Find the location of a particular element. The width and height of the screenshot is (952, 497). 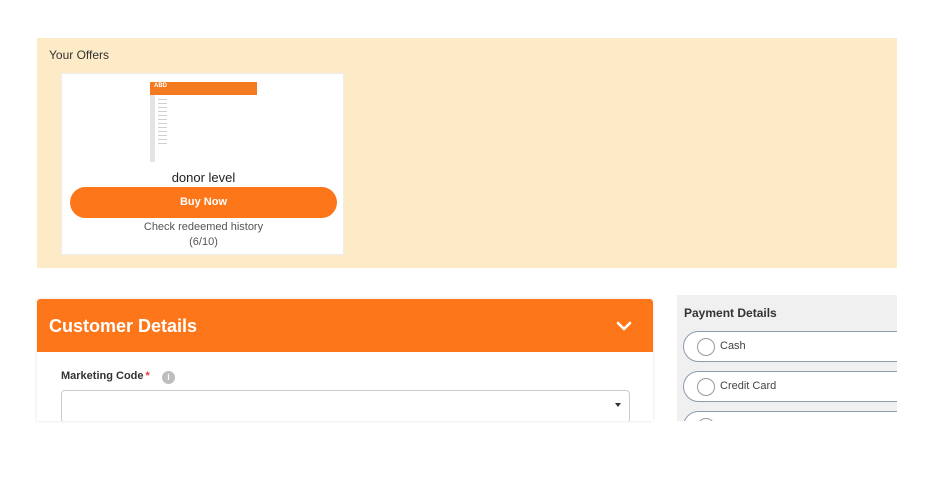

section-title: Customer Details is located at coordinates (123, 326).